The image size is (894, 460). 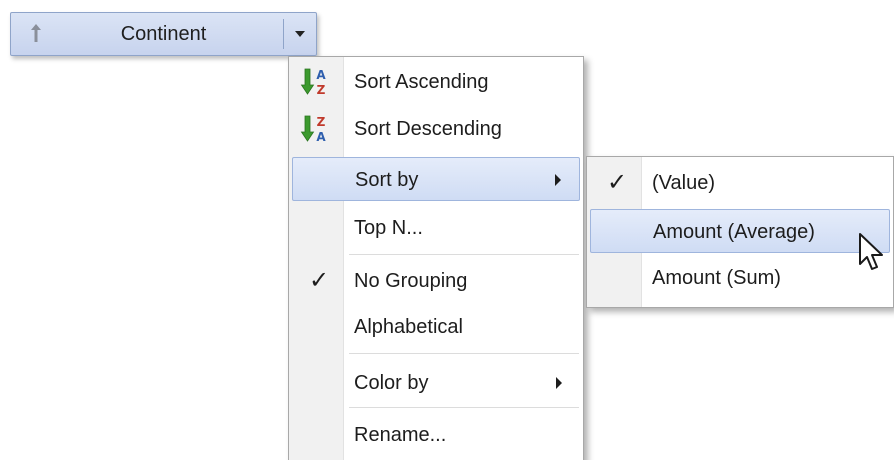 I want to click on menu-item-alphabetical: Alphabetical, so click(x=436, y=327).